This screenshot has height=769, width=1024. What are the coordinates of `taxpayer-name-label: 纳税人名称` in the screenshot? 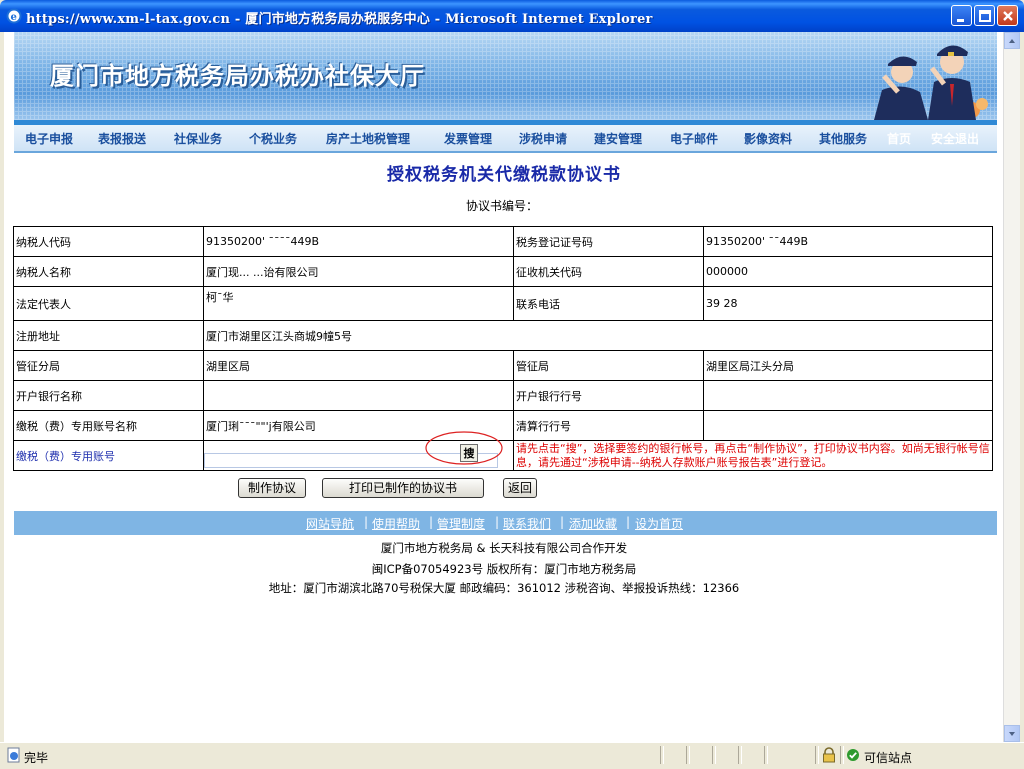 It's located at (108, 271).